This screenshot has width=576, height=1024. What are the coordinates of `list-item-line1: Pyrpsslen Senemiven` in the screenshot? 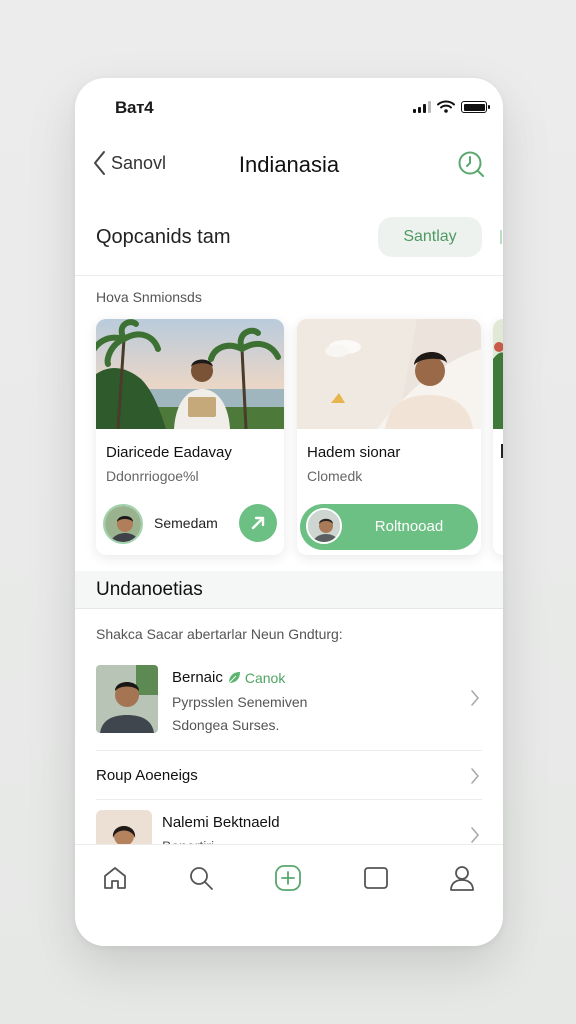 It's located at (240, 702).